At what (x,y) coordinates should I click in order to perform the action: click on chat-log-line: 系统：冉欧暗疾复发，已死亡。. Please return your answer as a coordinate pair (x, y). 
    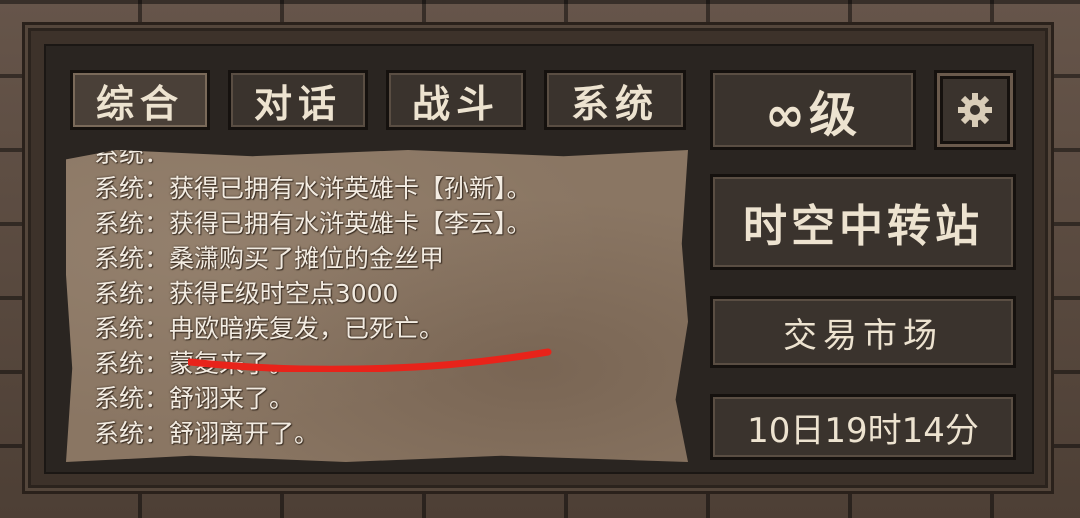
    Looking at the image, I should click on (269, 328).